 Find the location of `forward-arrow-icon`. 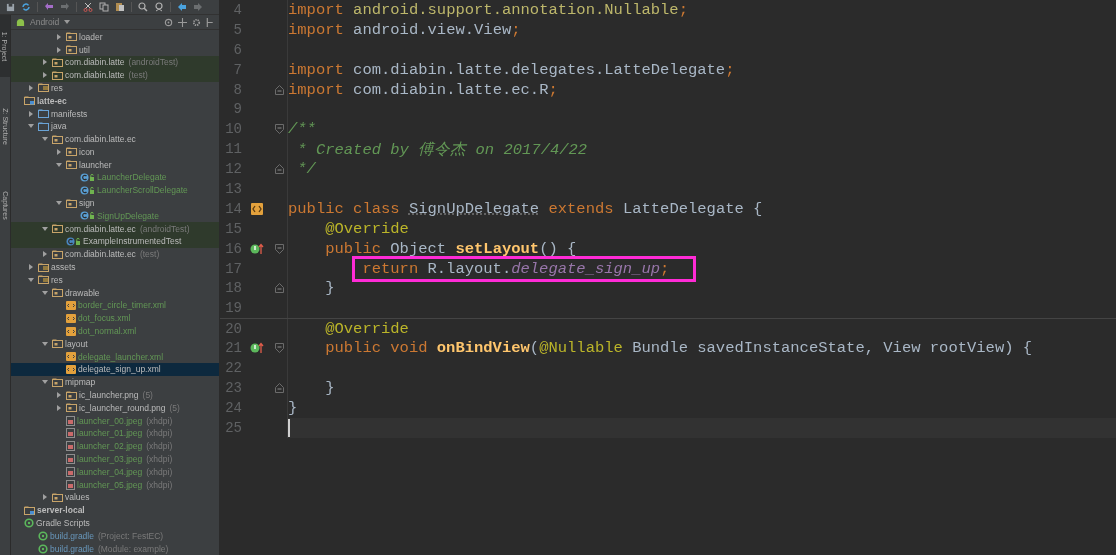

forward-arrow-icon is located at coordinates (198, 7).